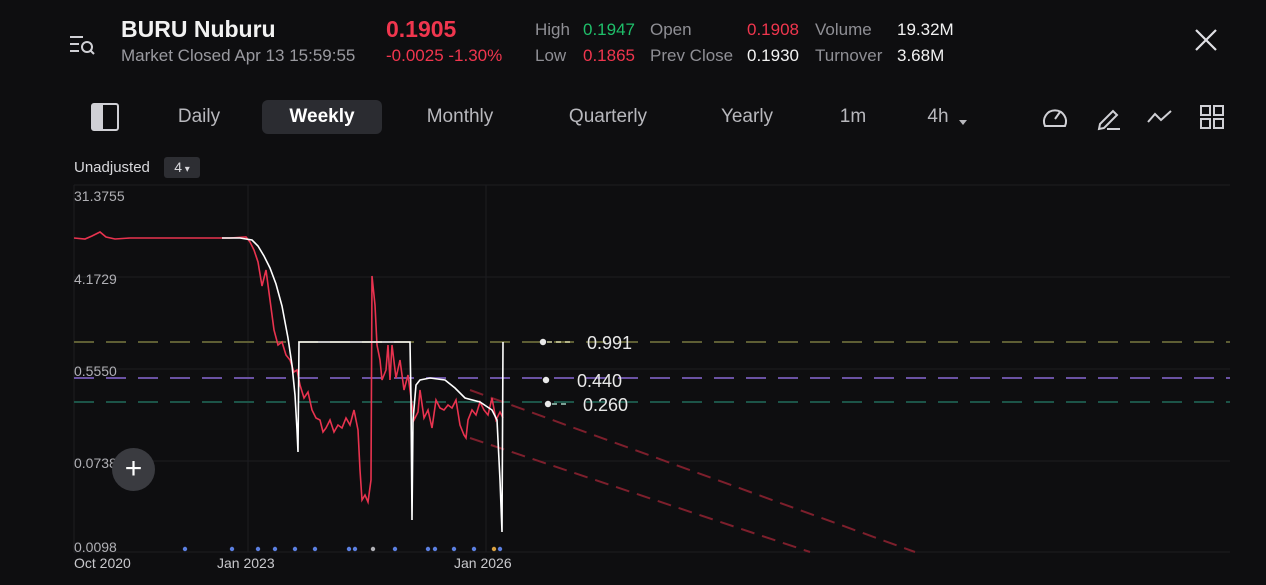 Image resolution: width=1266 pixels, height=585 pixels. I want to click on plus-icon: +, so click(133, 468).